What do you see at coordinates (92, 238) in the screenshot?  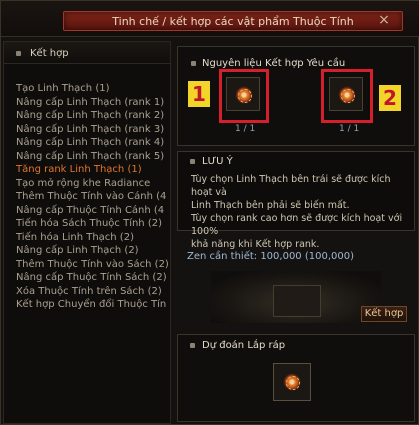 I see `recipe-item: Tiến hóa Linh Thạch (2)` at bounding box center [92, 238].